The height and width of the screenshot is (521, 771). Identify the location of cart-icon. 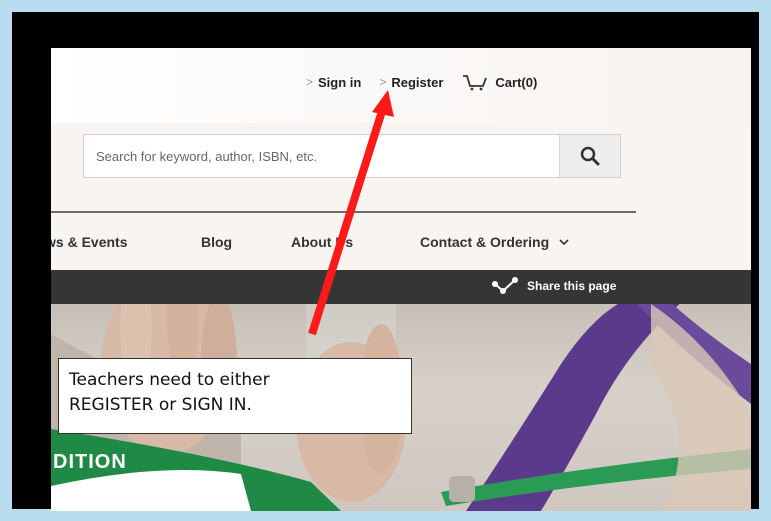
(475, 83).